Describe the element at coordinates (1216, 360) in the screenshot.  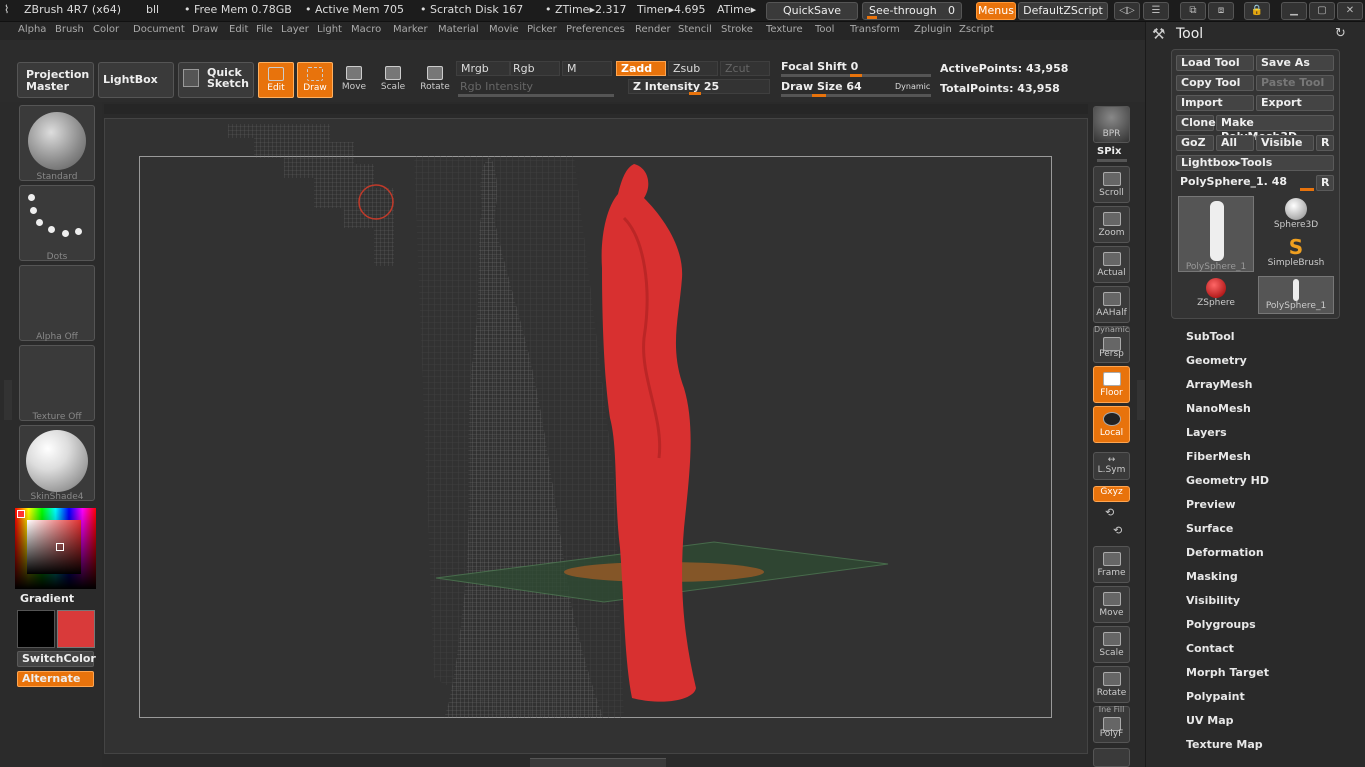
I see `section-geometry: Geometry` at that location.